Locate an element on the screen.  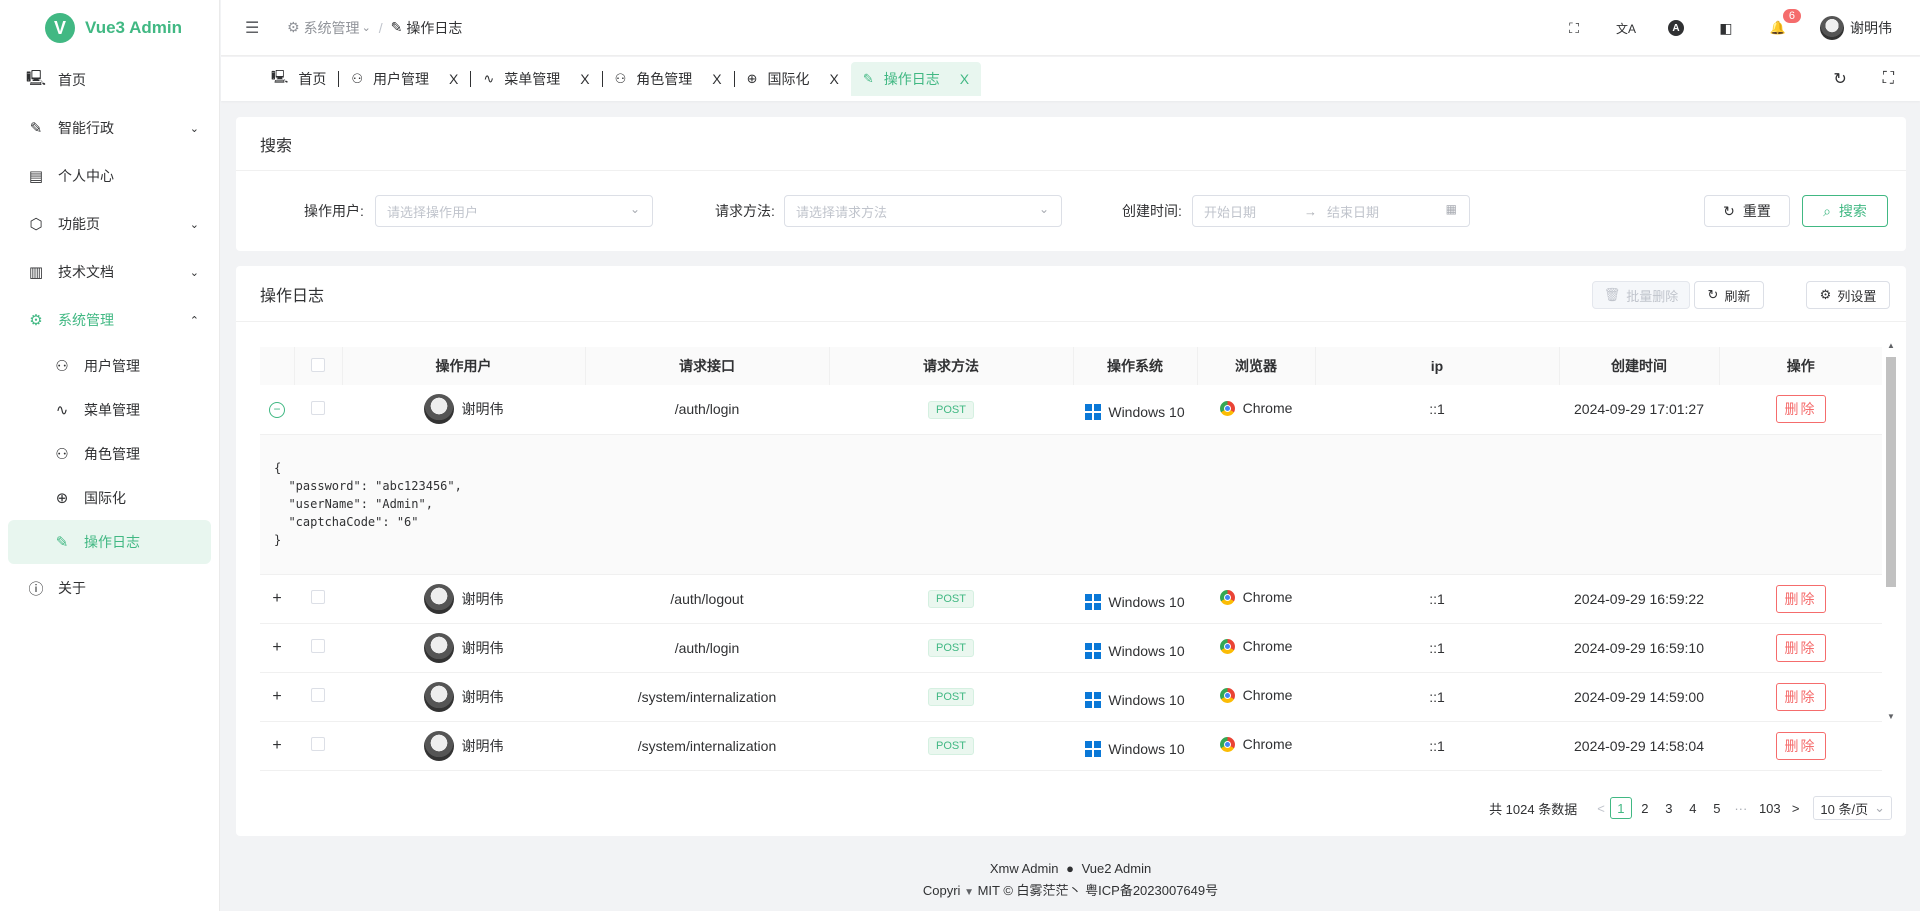
sidebar-item-system: ⚙ 系统管理 ⌃ is located at coordinates (109, 320).